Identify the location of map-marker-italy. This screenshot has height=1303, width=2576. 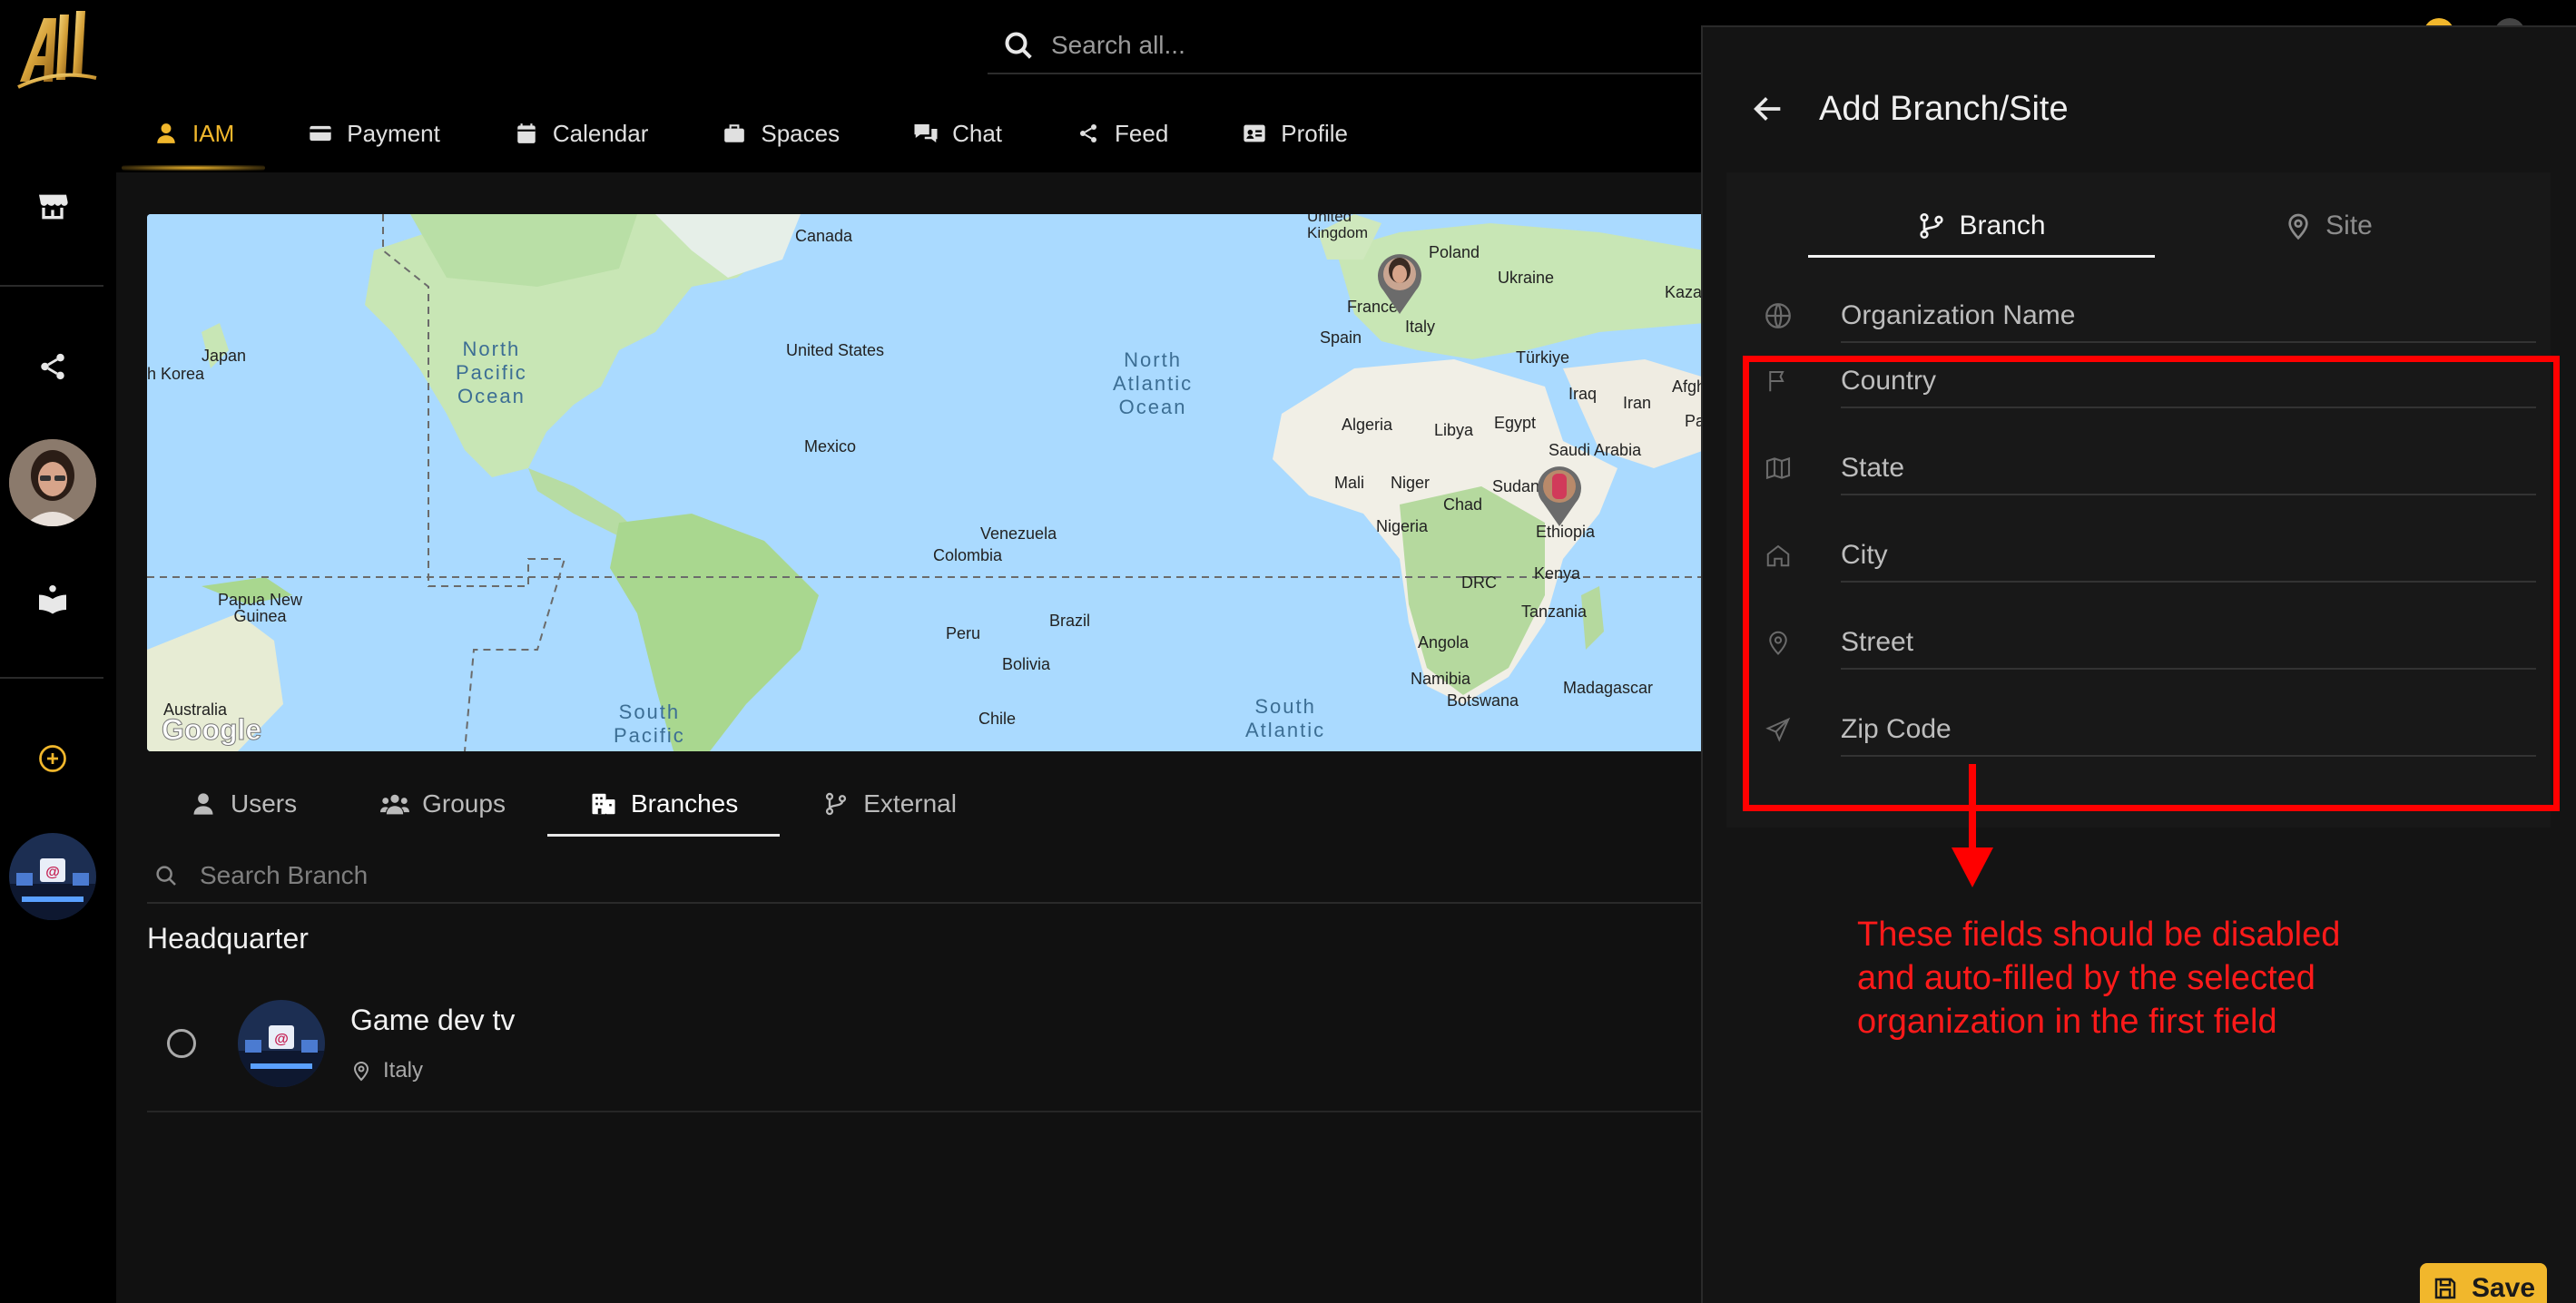
(1399, 283).